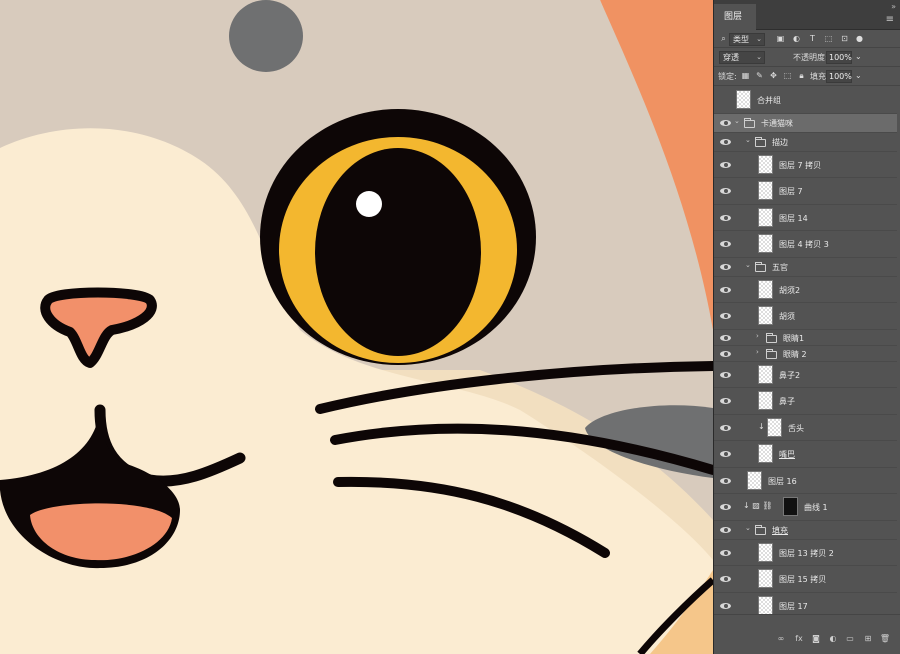 The width and height of the screenshot is (900, 654). I want to click on layer-name: 舌头, so click(796, 428).